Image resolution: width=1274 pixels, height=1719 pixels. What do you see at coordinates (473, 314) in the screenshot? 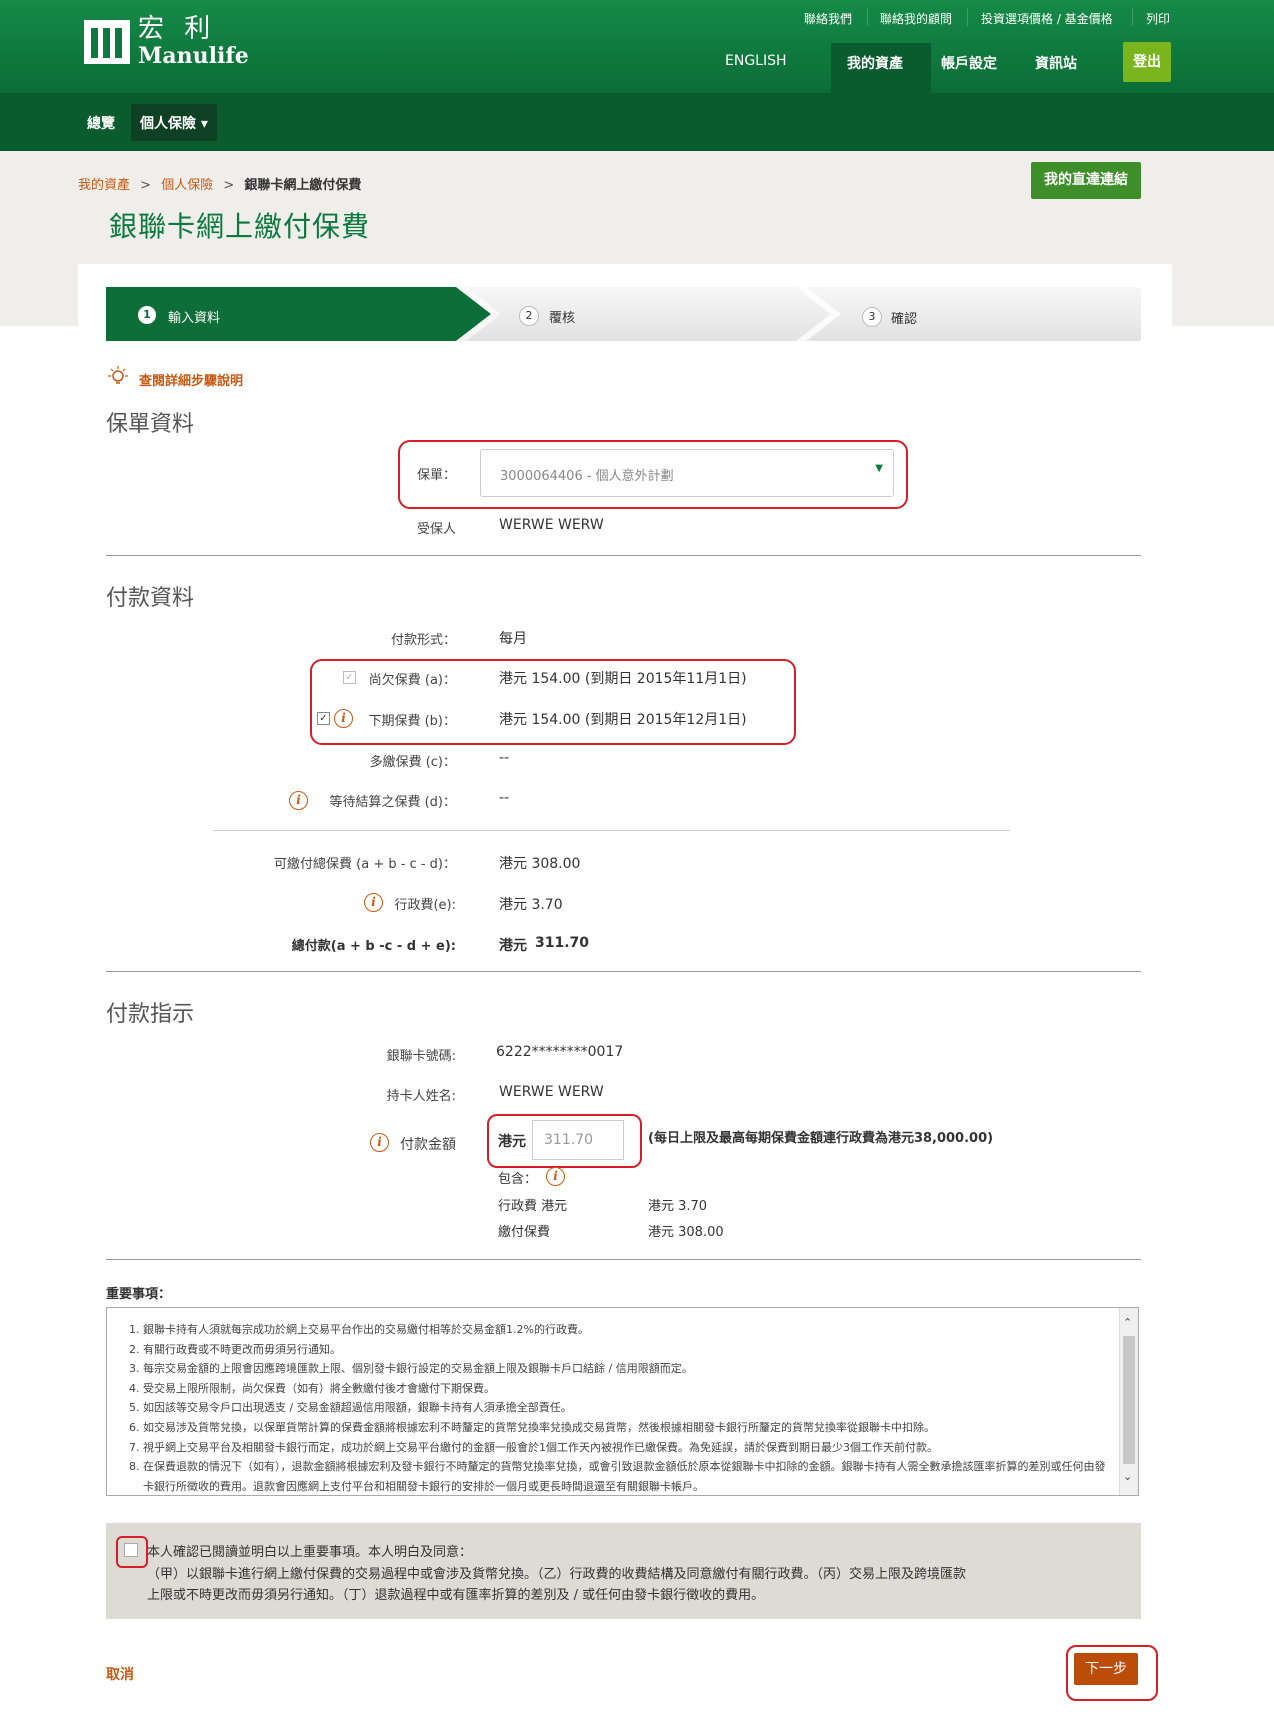
I see `step-arrows` at bounding box center [473, 314].